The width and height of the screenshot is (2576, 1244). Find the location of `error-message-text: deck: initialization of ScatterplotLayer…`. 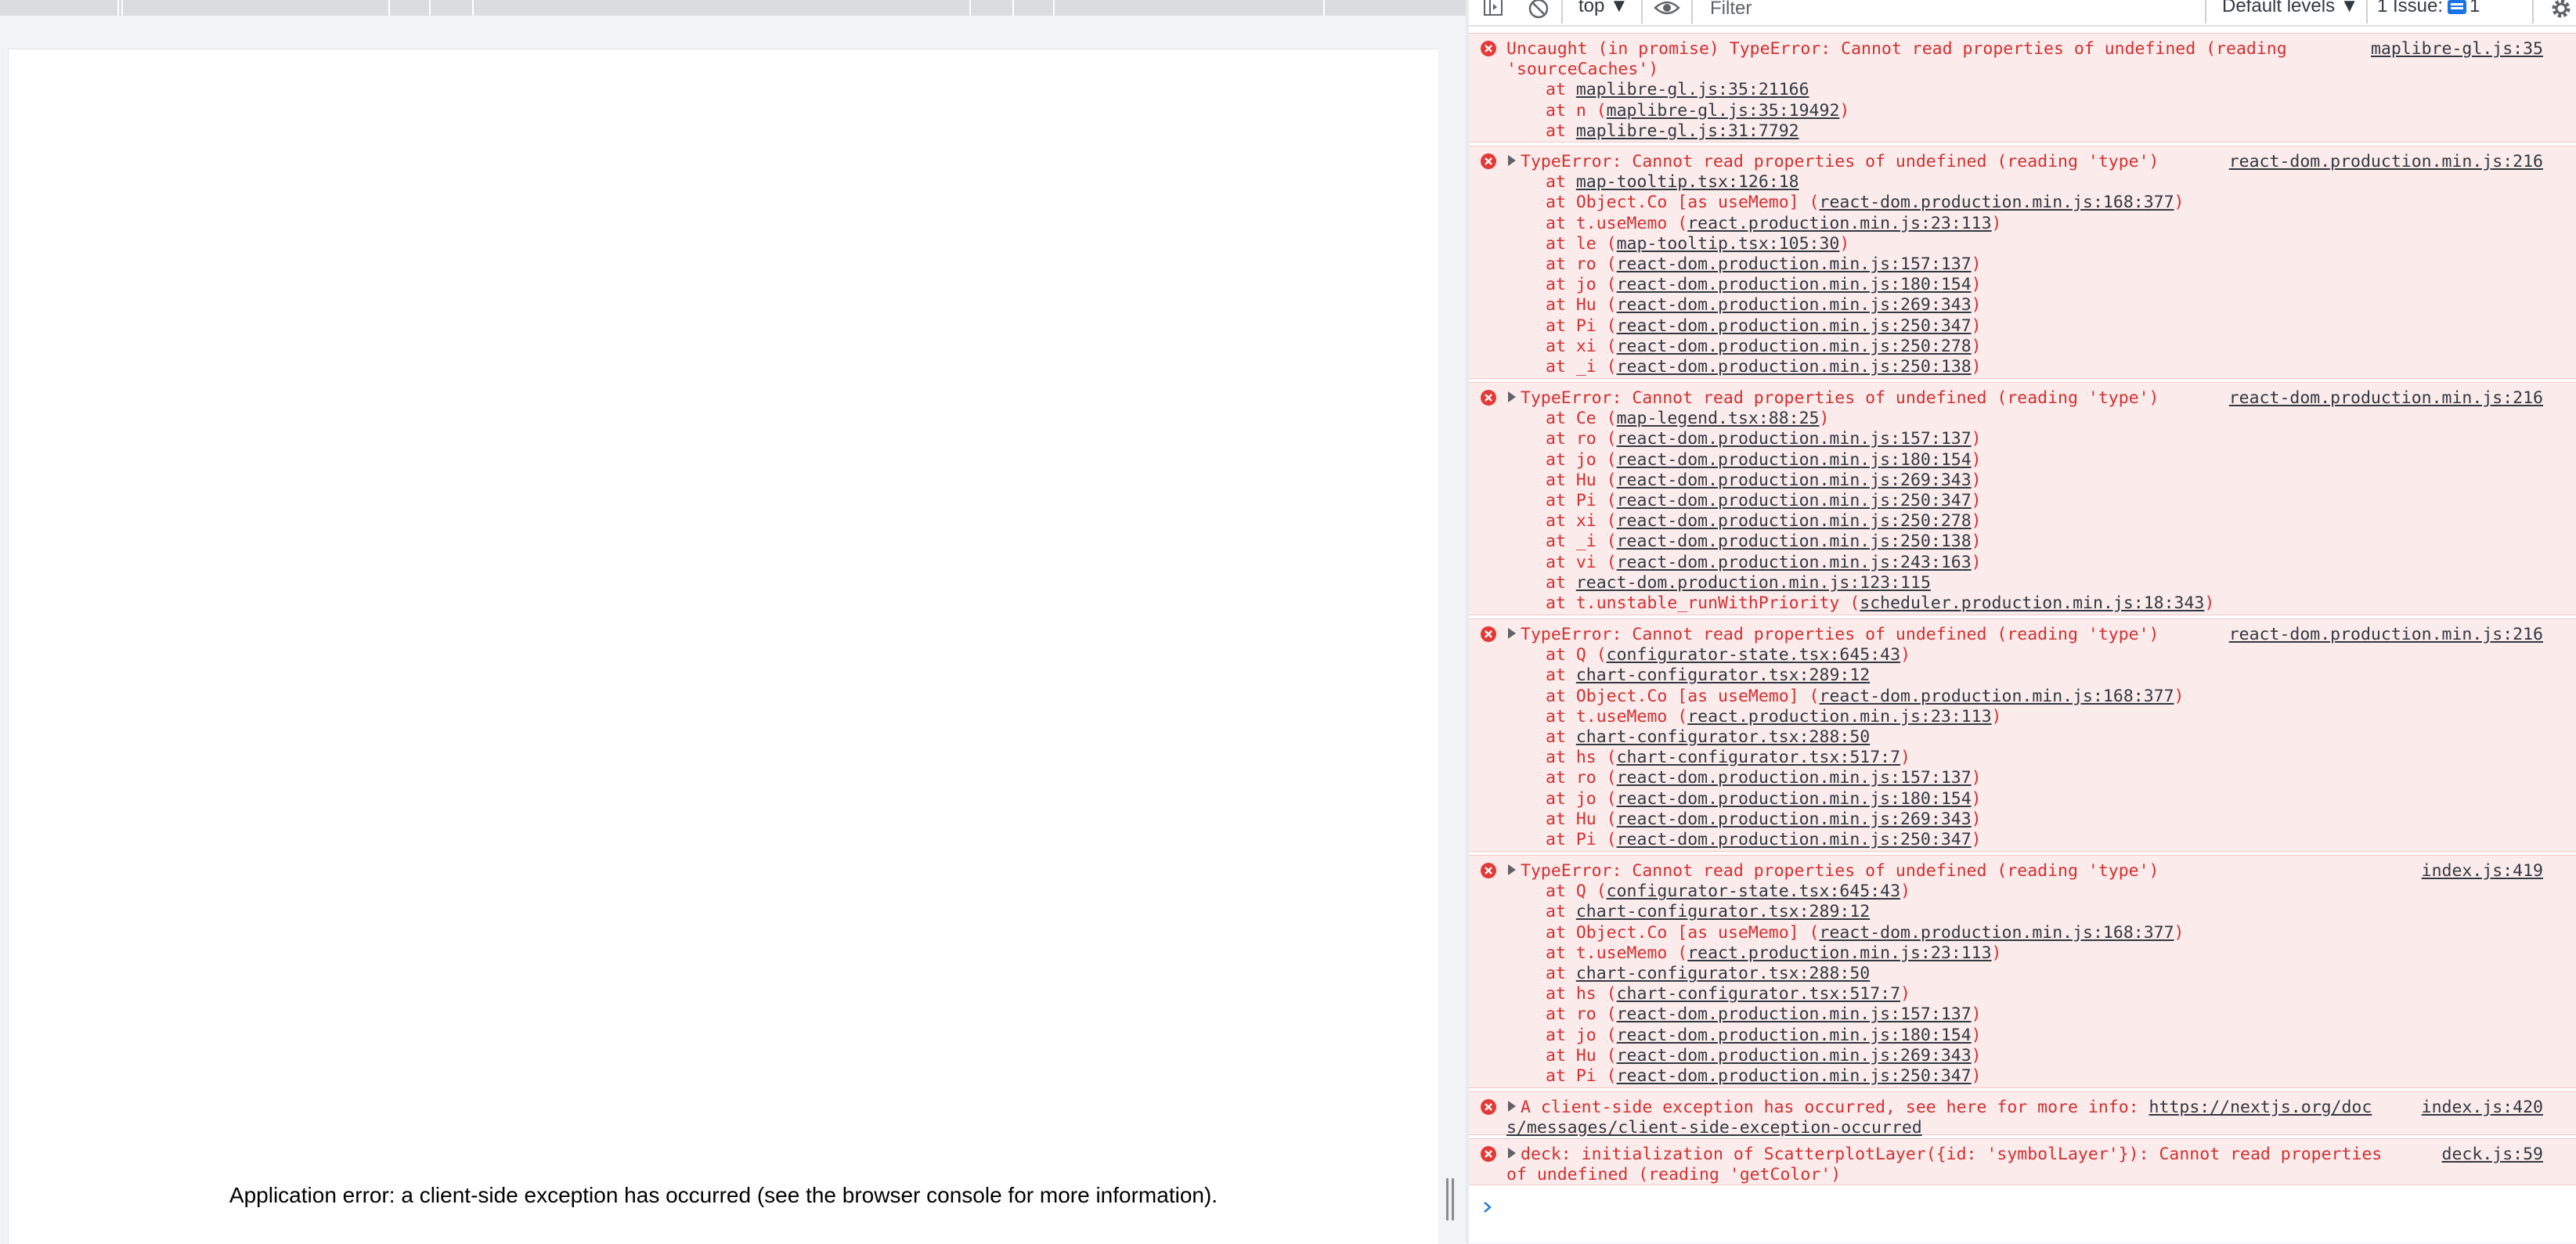

error-message-text: deck: initialization of ScatterplotLayer… is located at coordinates (1945, 1155).